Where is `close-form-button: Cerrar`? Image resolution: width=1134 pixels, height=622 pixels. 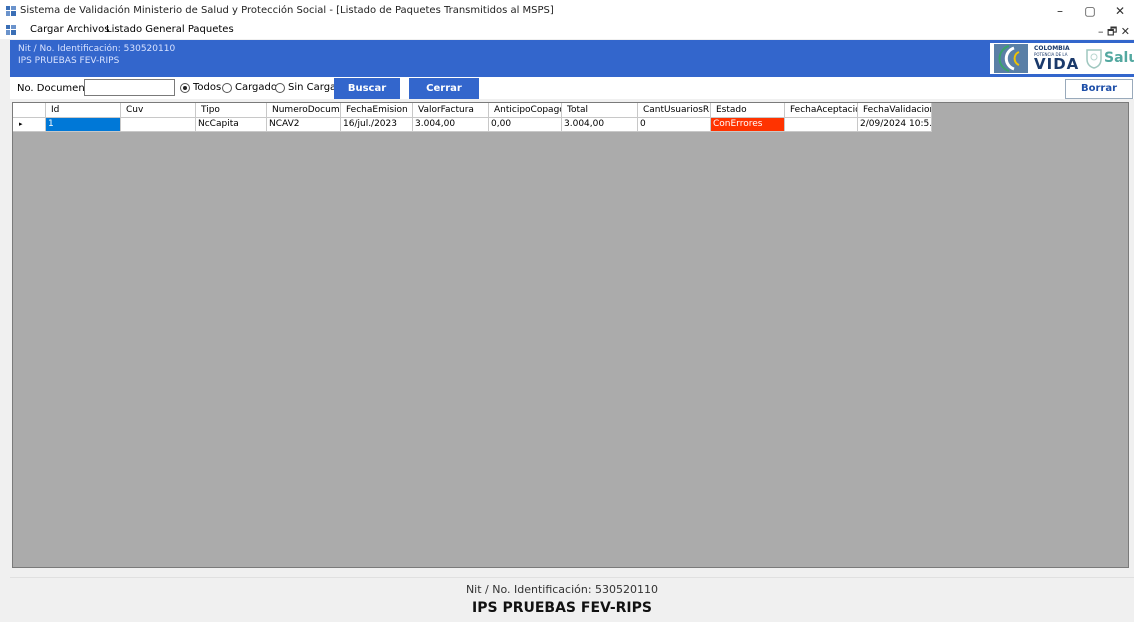
close-form-button: Cerrar is located at coordinates (444, 88).